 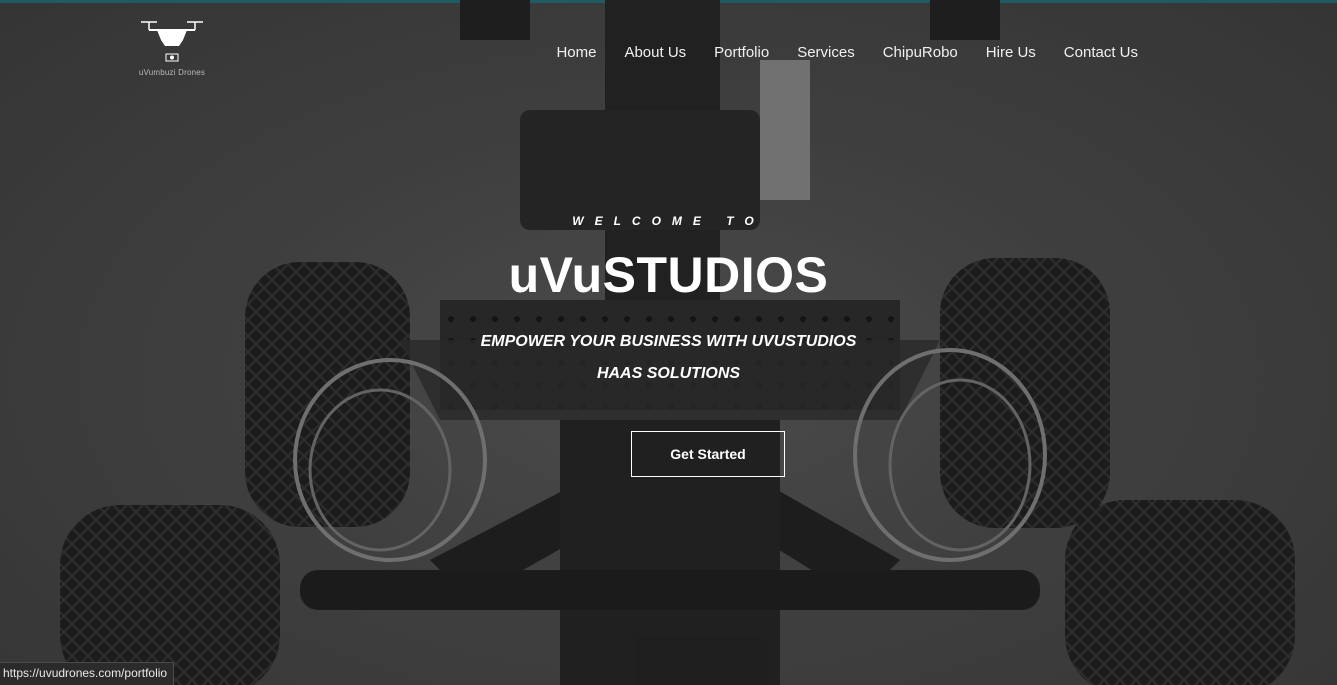 What do you see at coordinates (668, 275) in the screenshot?
I see `hero-title: uVuSTUDIOS` at bounding box center [668, 275].